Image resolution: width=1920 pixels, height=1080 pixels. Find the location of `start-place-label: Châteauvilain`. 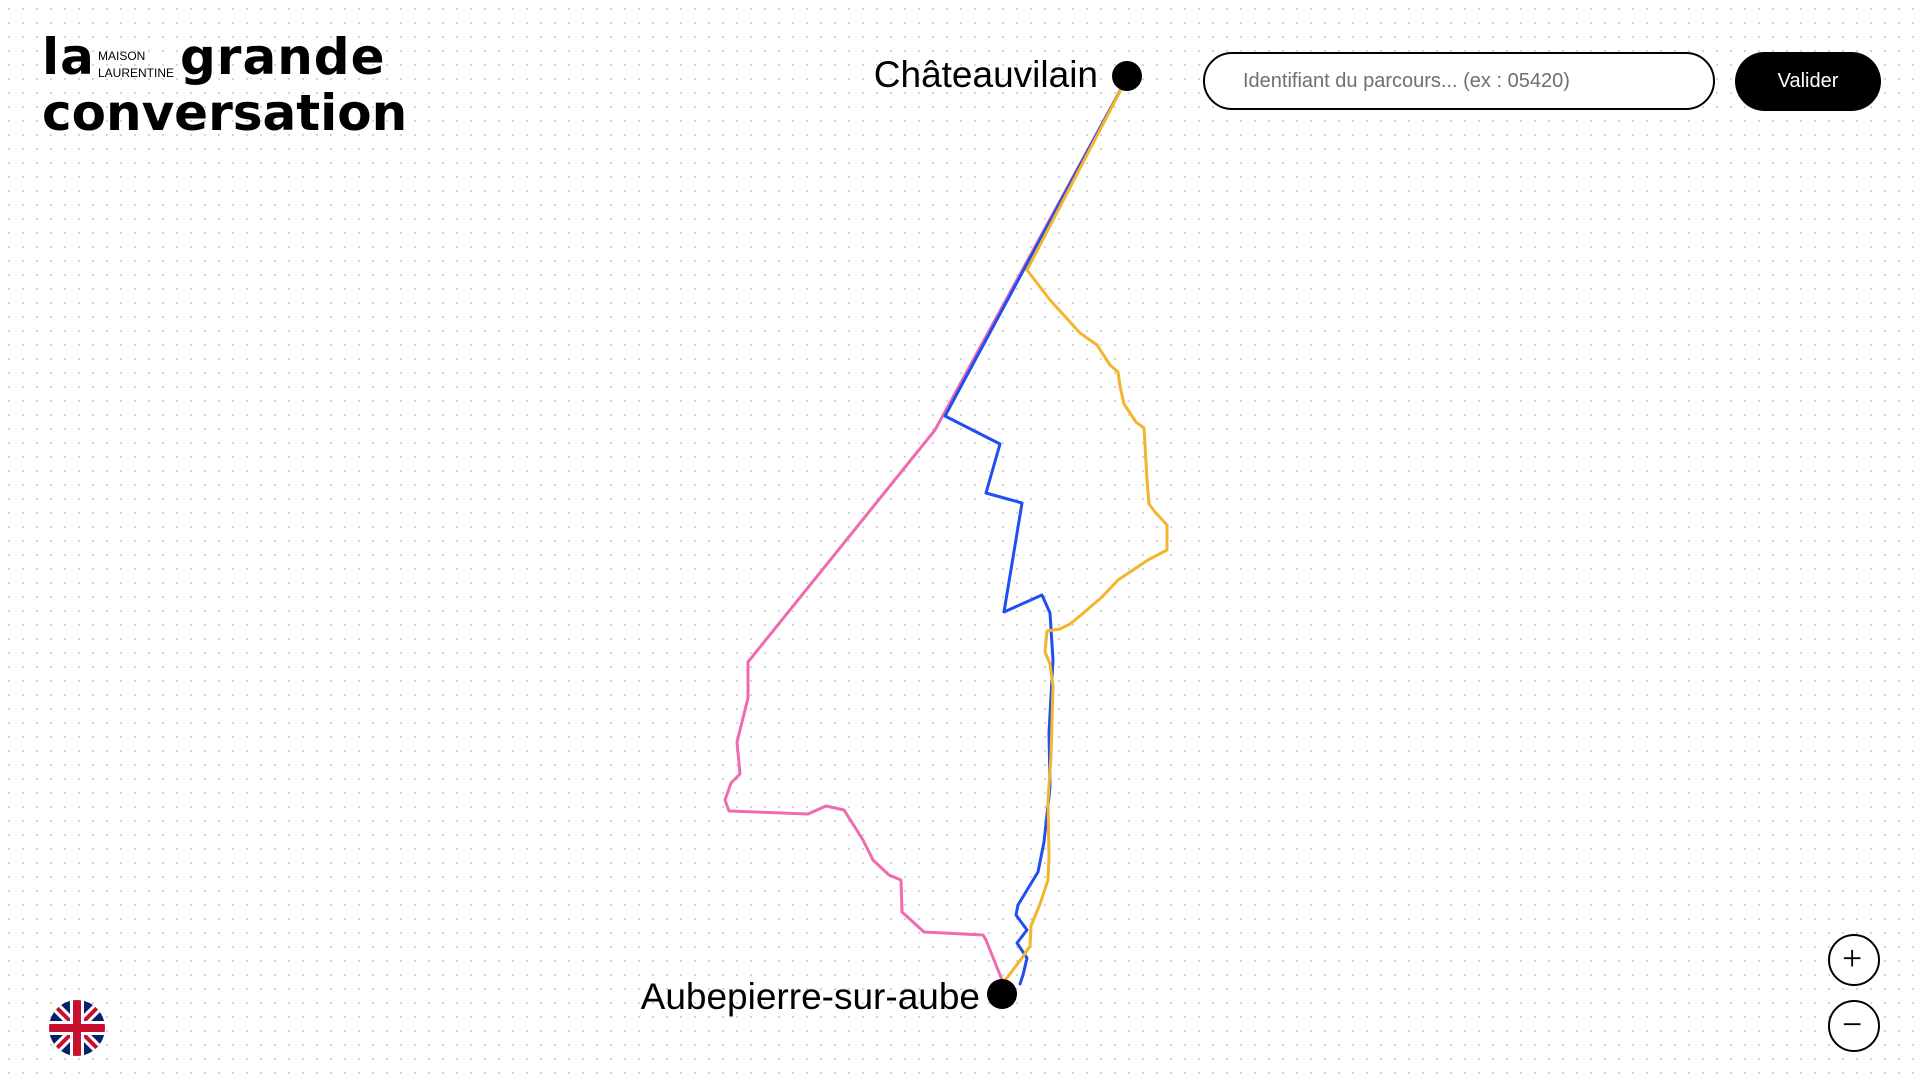

start-place-label: Châteauvilain is located at coordinates (985, 74).